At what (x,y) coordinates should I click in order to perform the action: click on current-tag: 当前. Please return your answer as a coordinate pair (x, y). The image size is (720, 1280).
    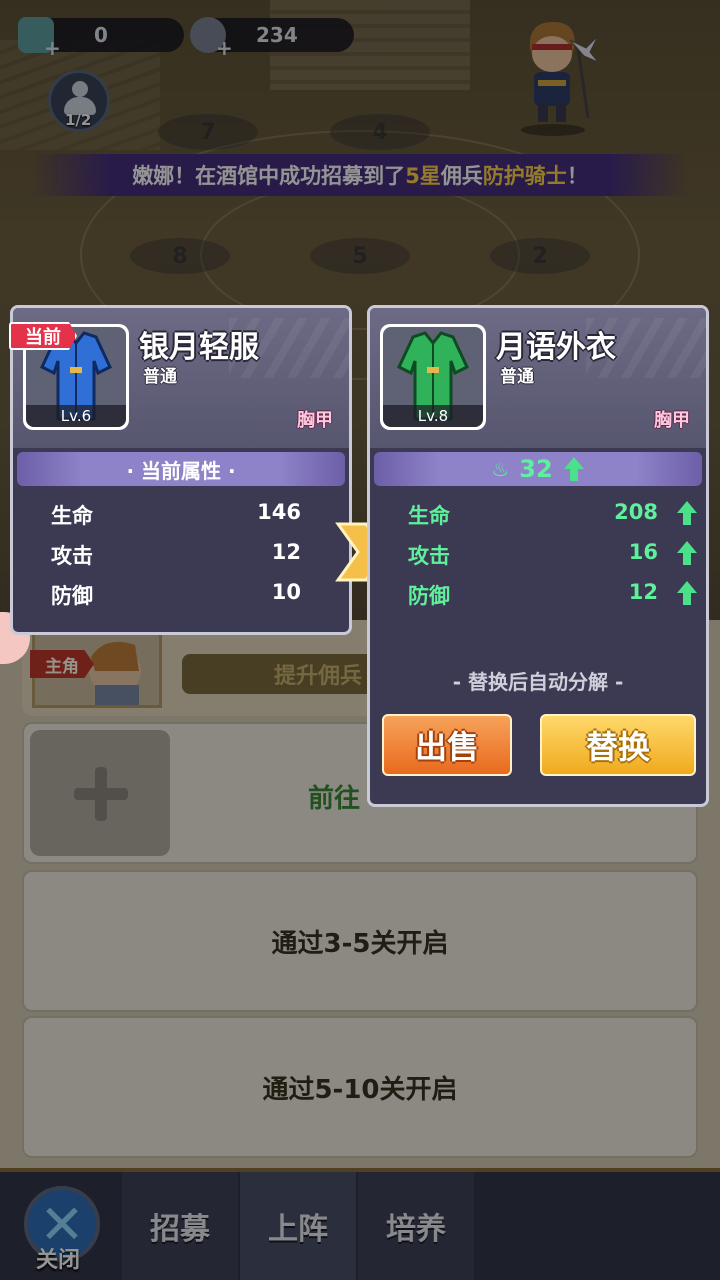
    Looking at the image, I should click on (43, 336).